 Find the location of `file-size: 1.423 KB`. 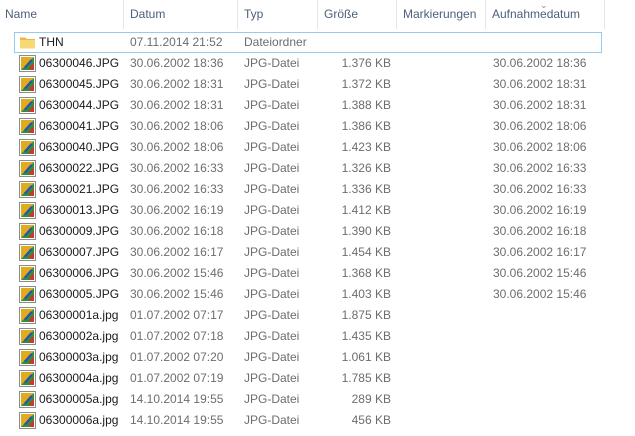

file-size: 1.423 KB is located at coordinates (366, 147).